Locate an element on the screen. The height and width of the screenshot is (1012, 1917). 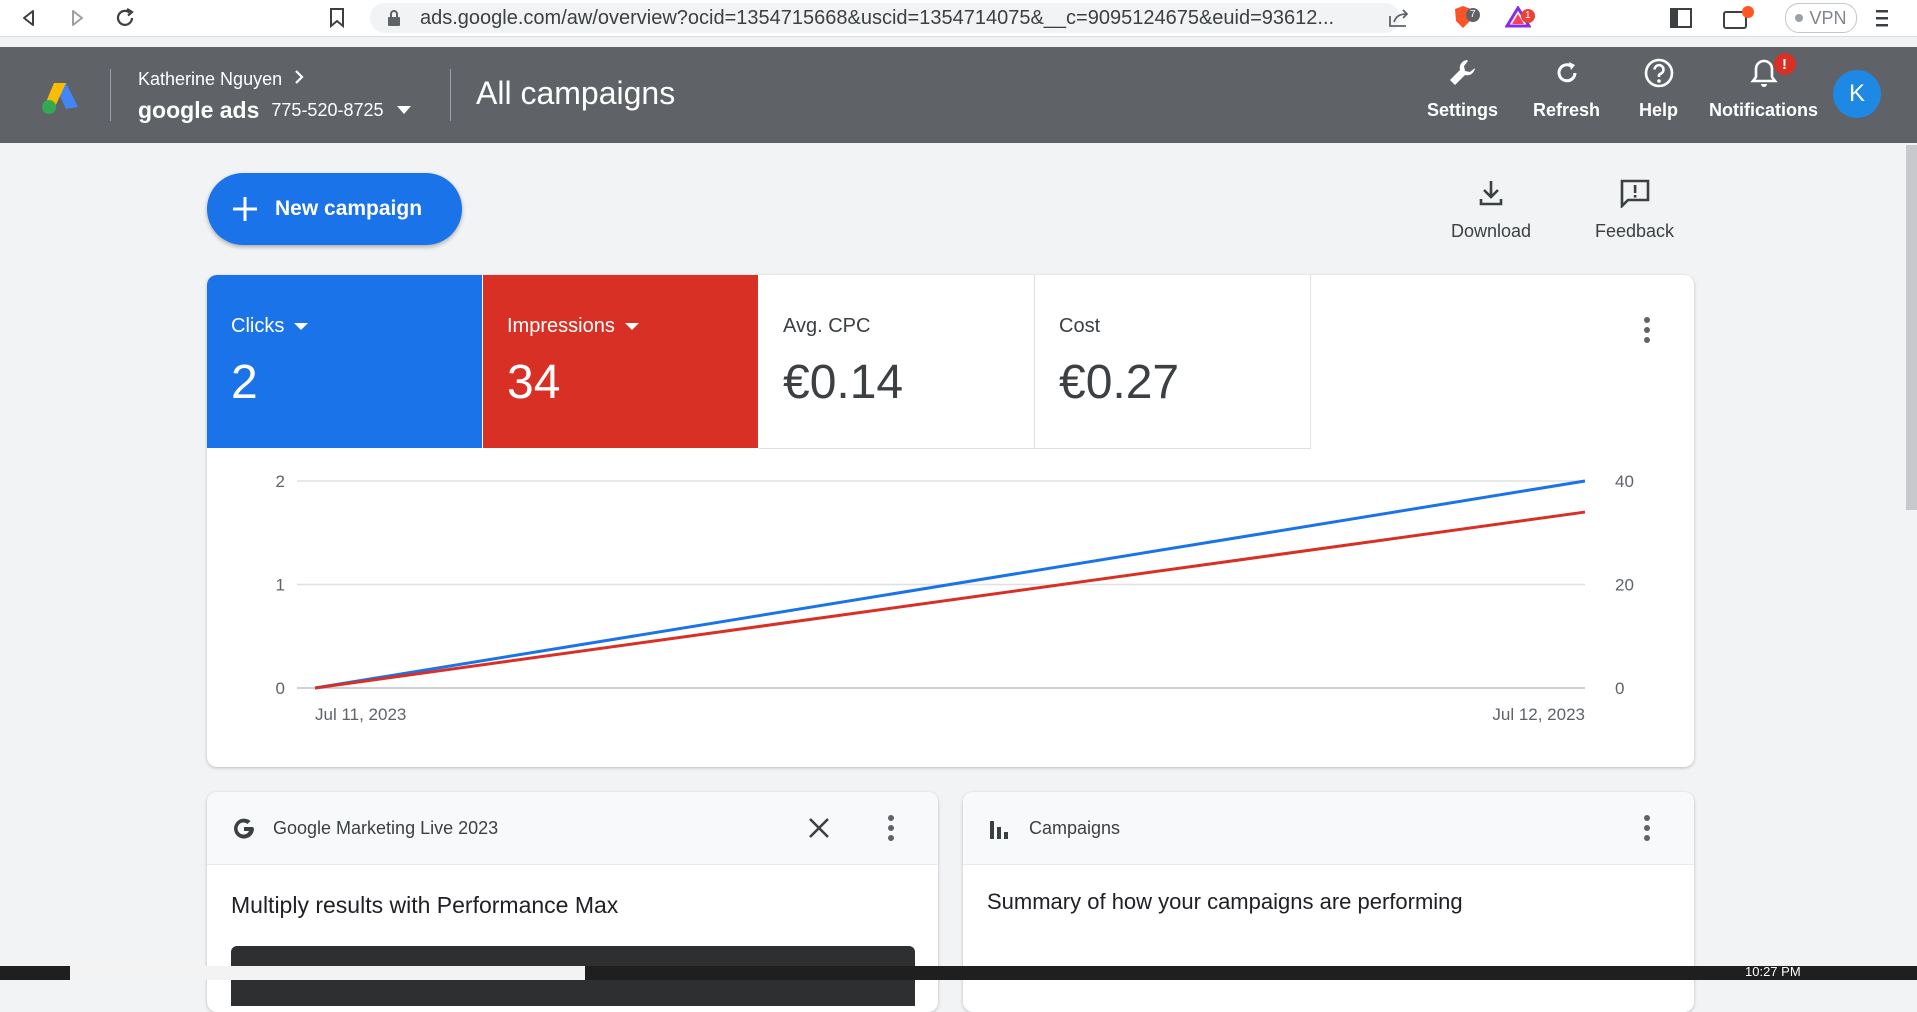
cost-value: €0.27 is located at coordinates (1119, 382).